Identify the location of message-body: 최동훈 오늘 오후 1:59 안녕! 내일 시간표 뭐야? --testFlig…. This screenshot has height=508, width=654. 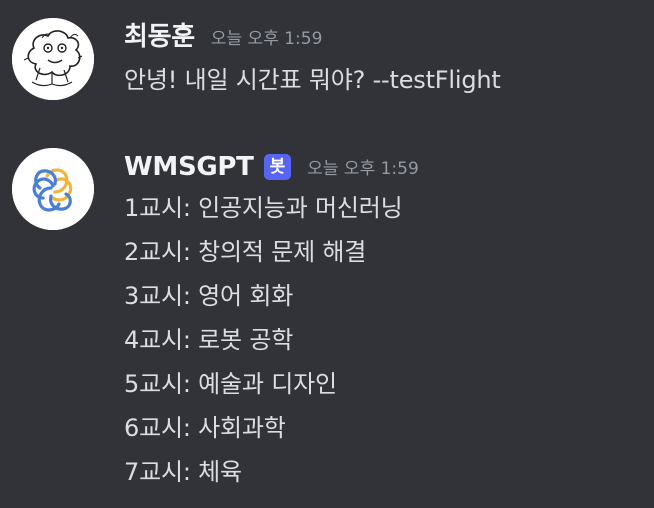
(385, 60).